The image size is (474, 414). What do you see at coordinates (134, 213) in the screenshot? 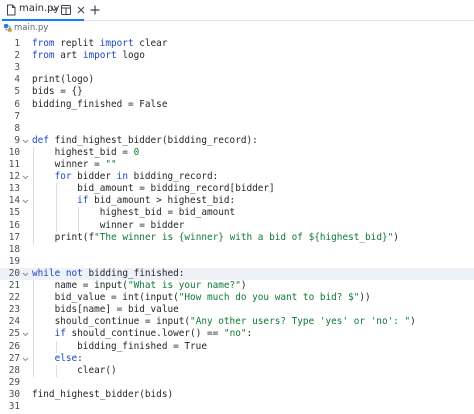
I see `code-text: highest_bid = bid_amount` at bounding box center [134, 213].